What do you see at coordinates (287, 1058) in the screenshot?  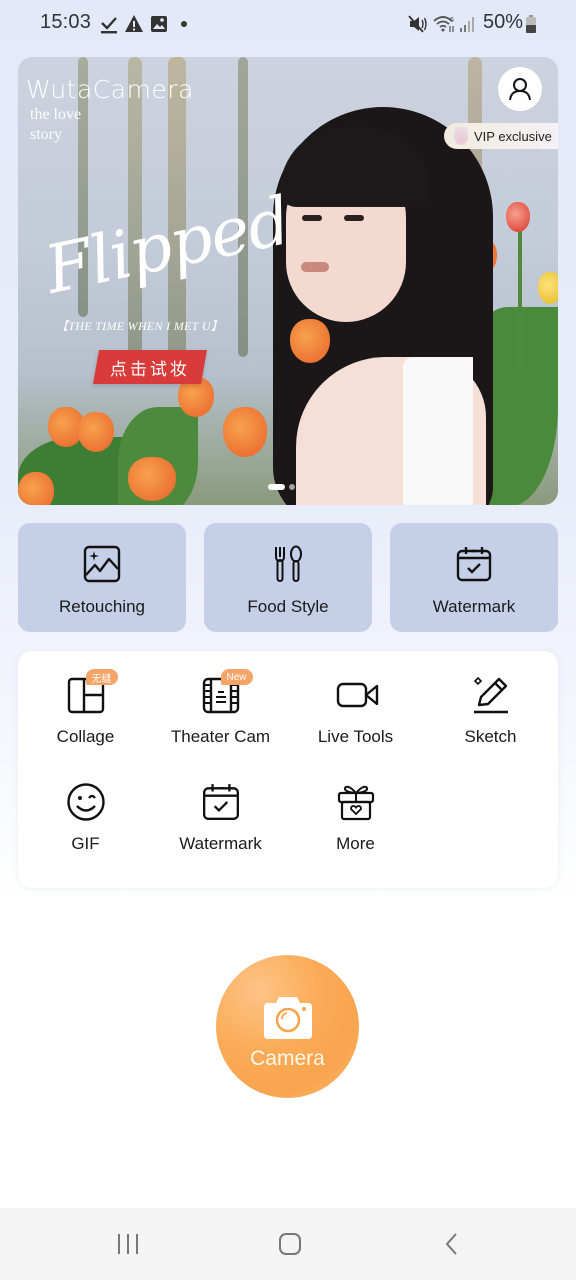 I see `camera-label: Camera` at bounding box center [287, 1058].